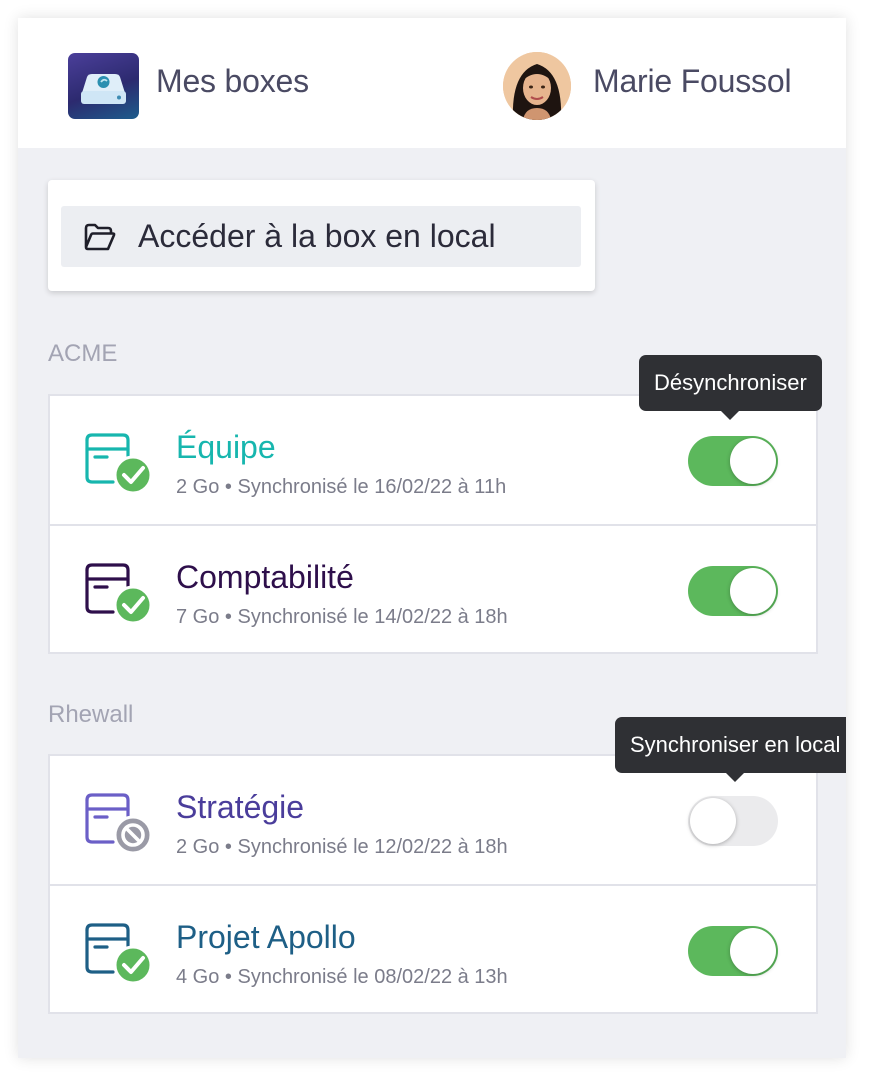  Describe the element at coordinates (240, 807) in the screenshot. I see `box-title: Stratégie` at that location.